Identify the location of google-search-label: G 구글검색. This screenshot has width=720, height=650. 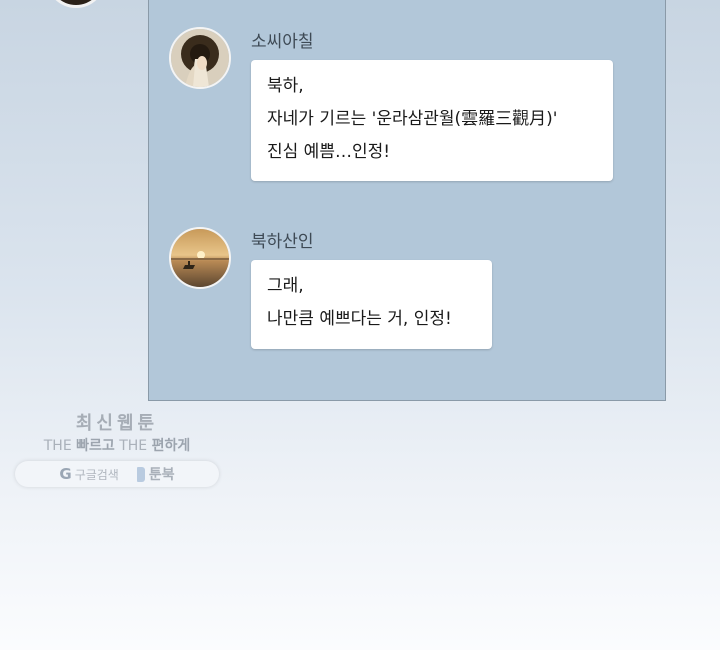
(88, 474).